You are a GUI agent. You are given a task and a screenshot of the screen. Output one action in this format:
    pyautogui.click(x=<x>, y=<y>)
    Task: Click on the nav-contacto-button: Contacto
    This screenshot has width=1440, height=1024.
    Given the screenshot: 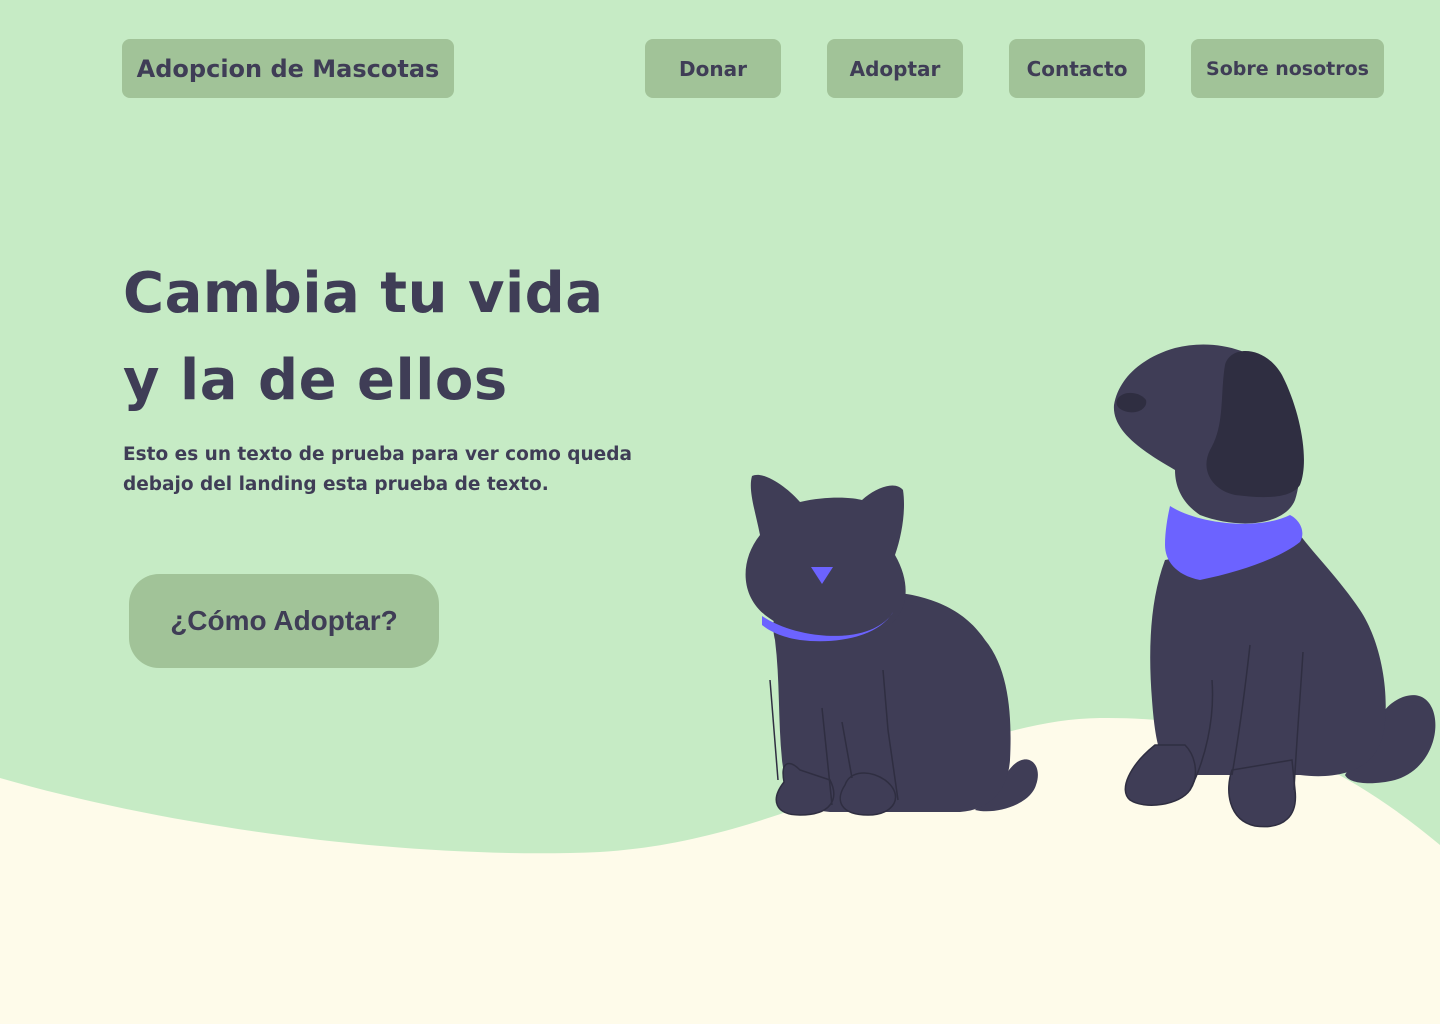 What is the action you would take?
    pyautogui.click(x=1077, y=68)
    